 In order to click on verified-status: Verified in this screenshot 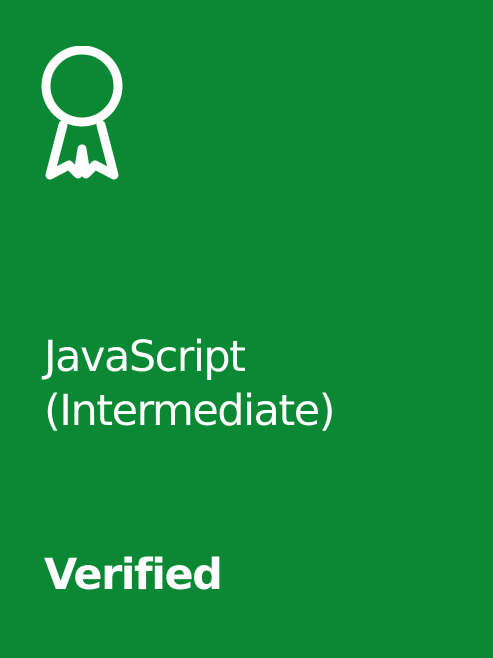, I will do `click(133, 575)`.